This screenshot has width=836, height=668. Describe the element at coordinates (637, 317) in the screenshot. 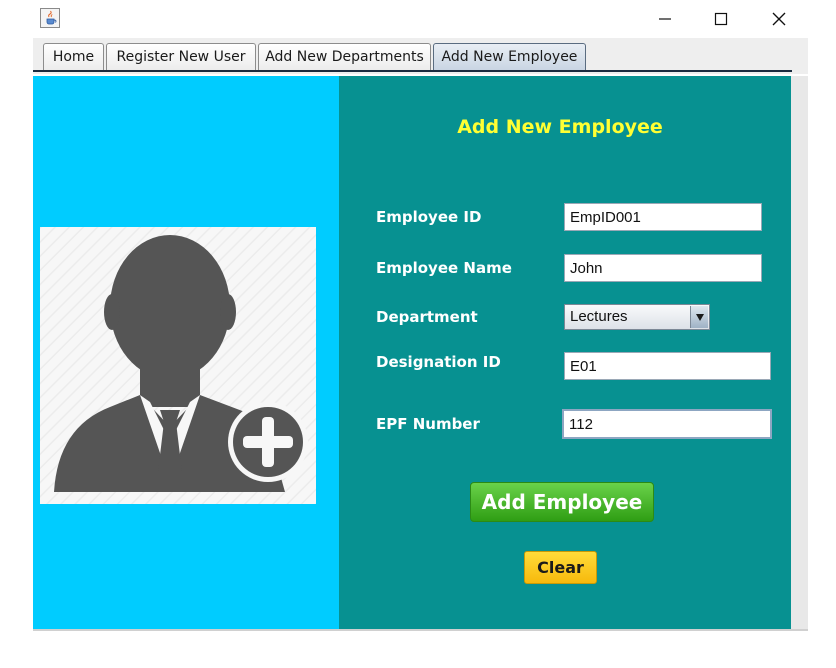

I see `department-select: Lectures` at that location.